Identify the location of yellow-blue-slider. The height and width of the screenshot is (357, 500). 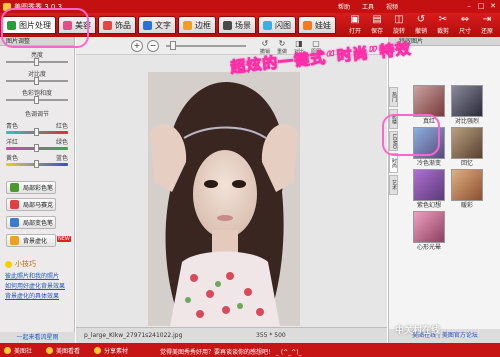
(37, 164).